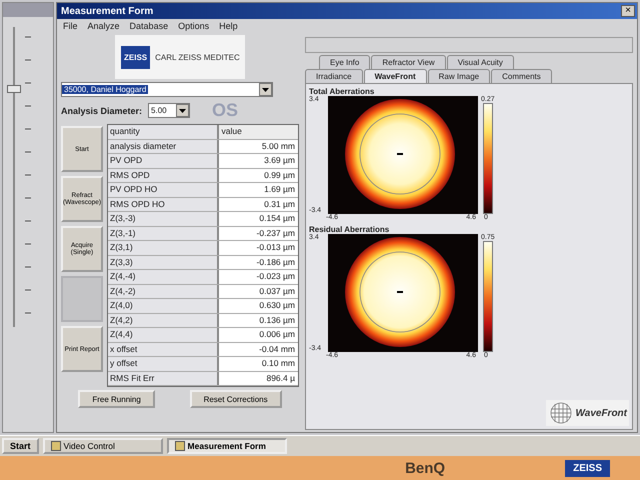 This screenshot has height=480, width=640. I want to click on action-button: Reset Corrections, so click(236, 399).